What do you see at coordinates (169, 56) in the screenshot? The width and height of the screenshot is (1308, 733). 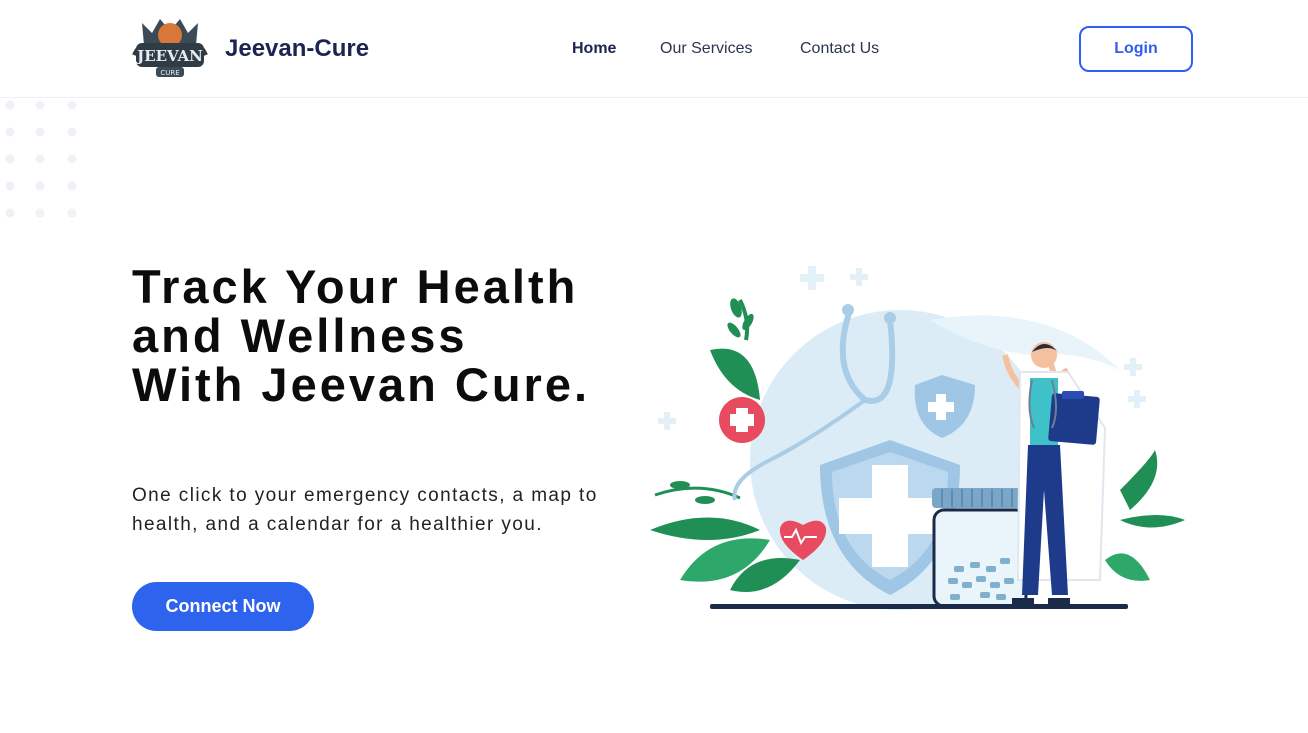 I see `svg-text: JEEVAN` at bounding box center [169, 56].